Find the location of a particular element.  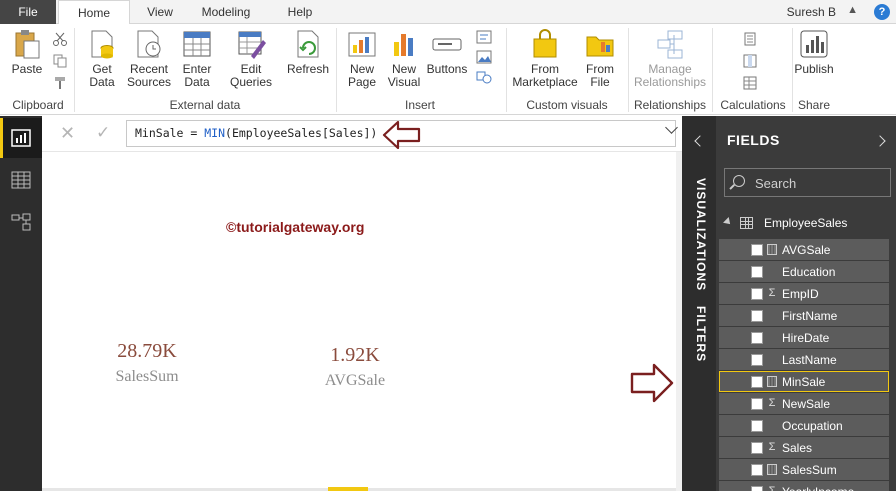

refresh-icon is located at coordinates (308, 44).